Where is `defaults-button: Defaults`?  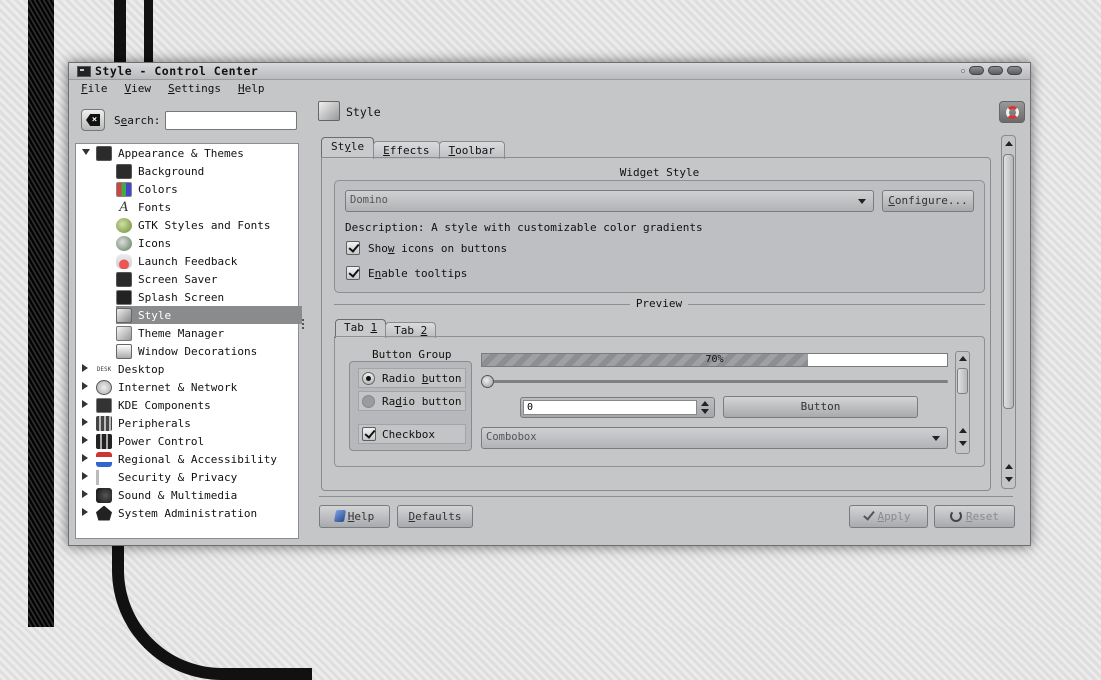 defaults-button: Defaults is located at coordinates (435, 516).